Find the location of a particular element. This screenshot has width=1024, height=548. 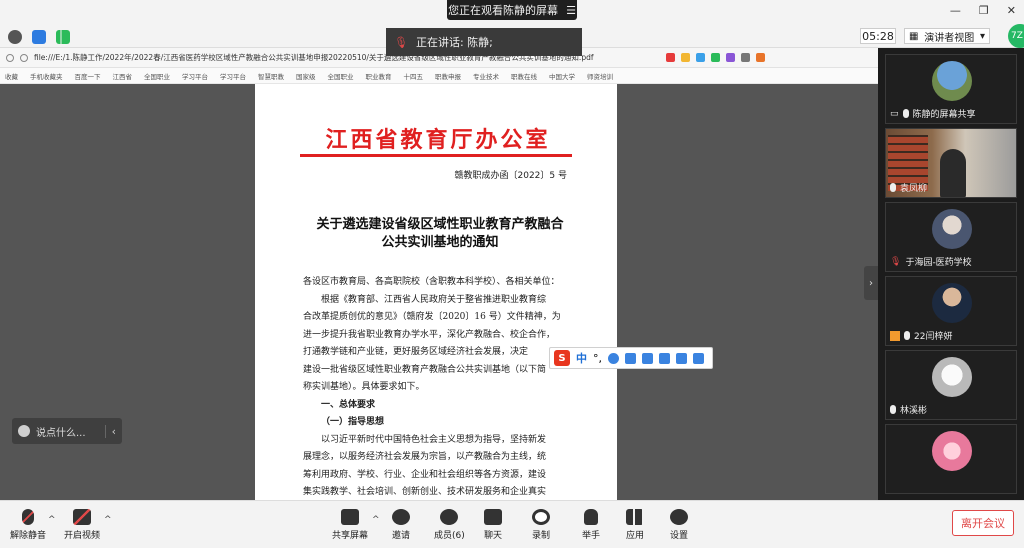

view-mode-label: 演讲者视图 is located at coordinates (949, 38).